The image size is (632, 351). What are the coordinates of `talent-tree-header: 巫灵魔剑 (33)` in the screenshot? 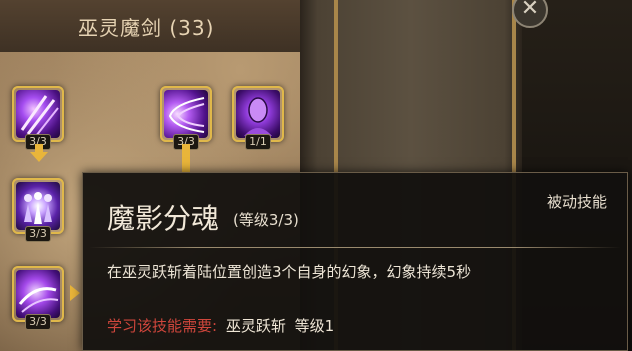 It's located at (150, 26).